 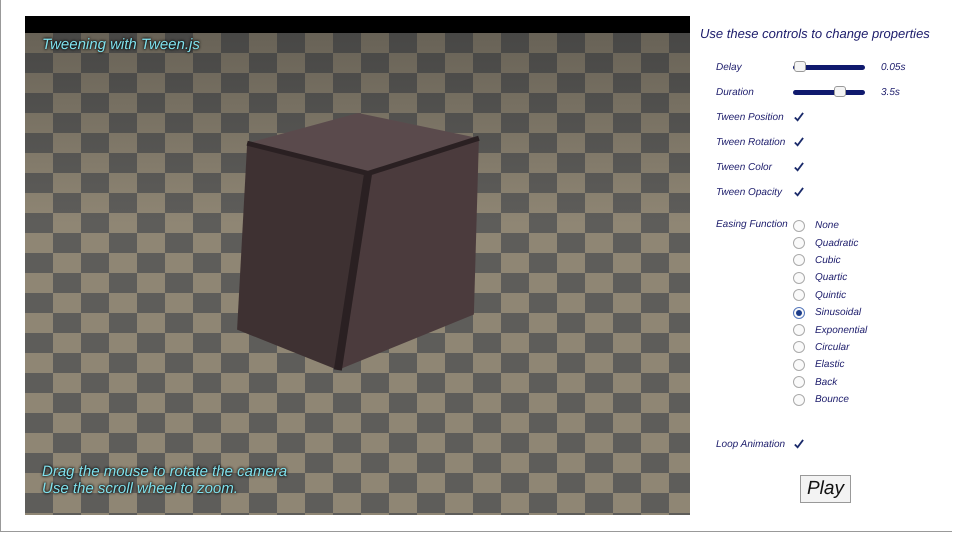 I want to click on radio-label: Quadratic, so click(x=836, y=243).